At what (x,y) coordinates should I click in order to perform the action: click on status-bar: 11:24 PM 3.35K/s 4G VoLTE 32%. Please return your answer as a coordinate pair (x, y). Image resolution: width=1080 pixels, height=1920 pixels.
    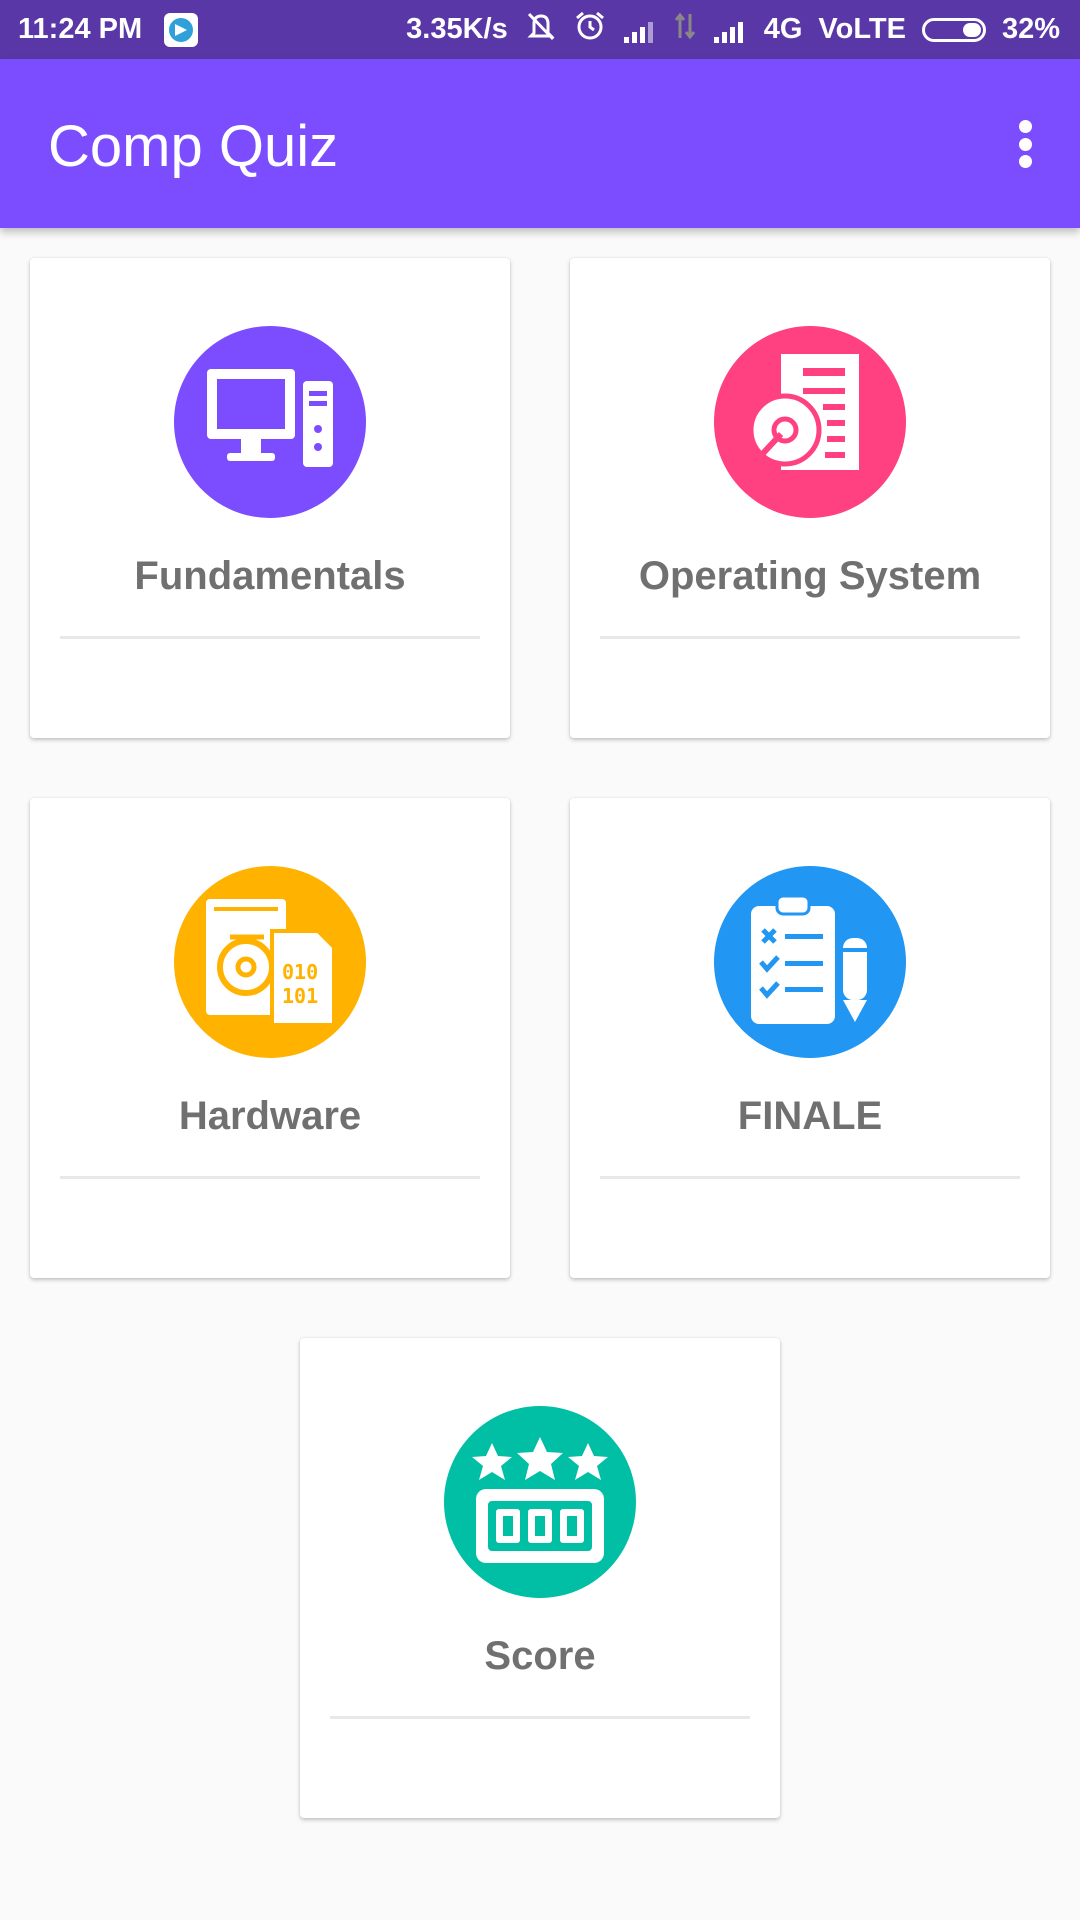
    Looking at the image, I should click on (540, 29).